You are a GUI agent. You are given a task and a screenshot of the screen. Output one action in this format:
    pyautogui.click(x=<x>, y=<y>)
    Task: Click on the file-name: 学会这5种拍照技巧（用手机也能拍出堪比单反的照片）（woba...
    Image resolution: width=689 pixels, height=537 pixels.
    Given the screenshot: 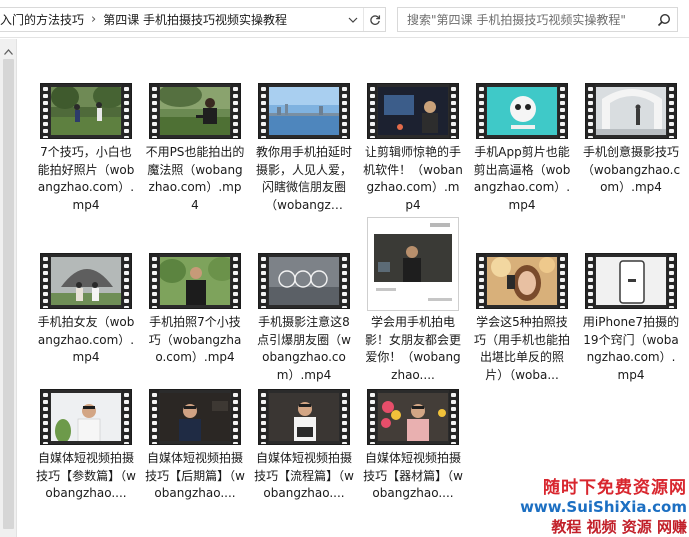 What is the action you would take?
    pyautogui.click(x=522, y=349)
    